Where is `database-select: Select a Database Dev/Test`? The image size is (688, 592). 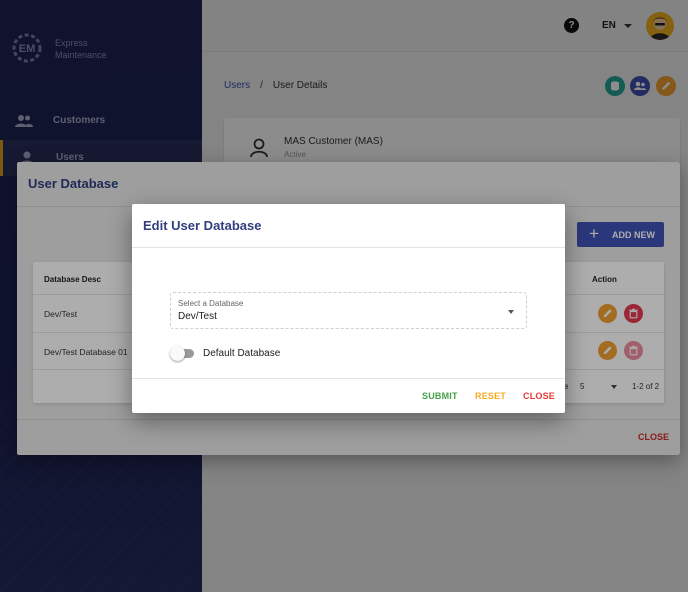
database-select: Select a Database Dev/Test is located at coordinates (348, 310).